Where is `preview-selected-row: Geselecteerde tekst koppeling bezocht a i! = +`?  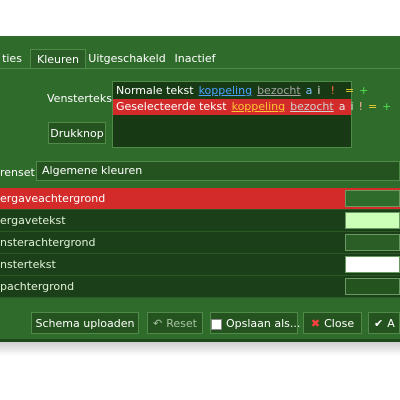
preview-selected-row: Geselecteerde tekst koppeling bezocht a i! = + is located at coordinates (252, 107).